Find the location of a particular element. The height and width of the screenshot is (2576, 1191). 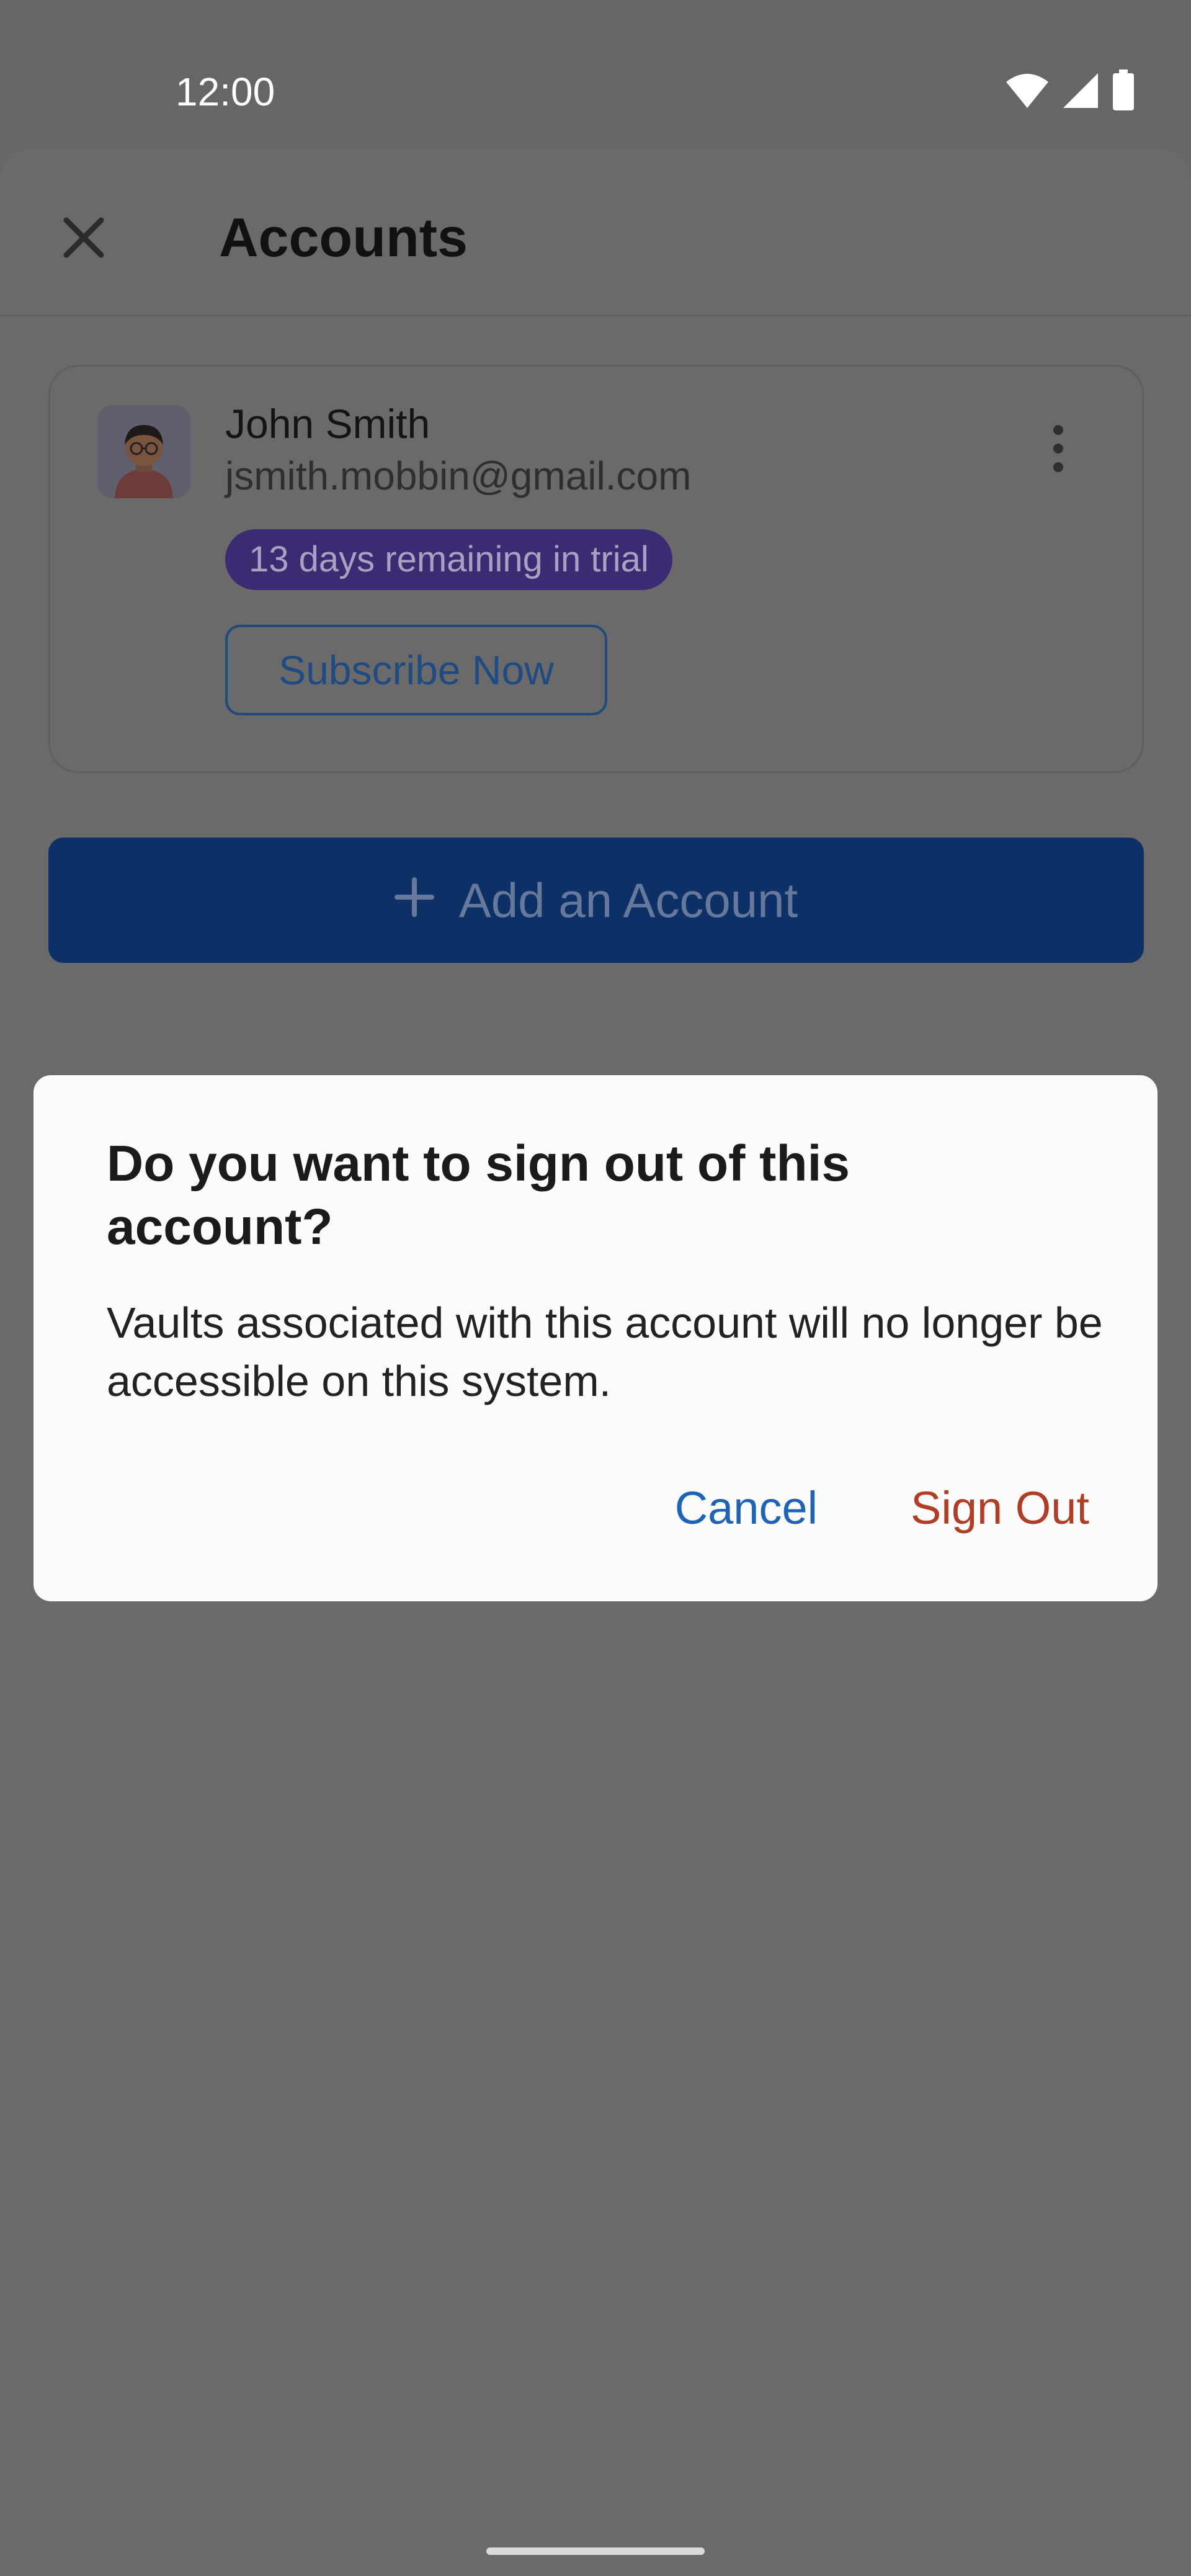

avatar is located at coordinates (144, 451).